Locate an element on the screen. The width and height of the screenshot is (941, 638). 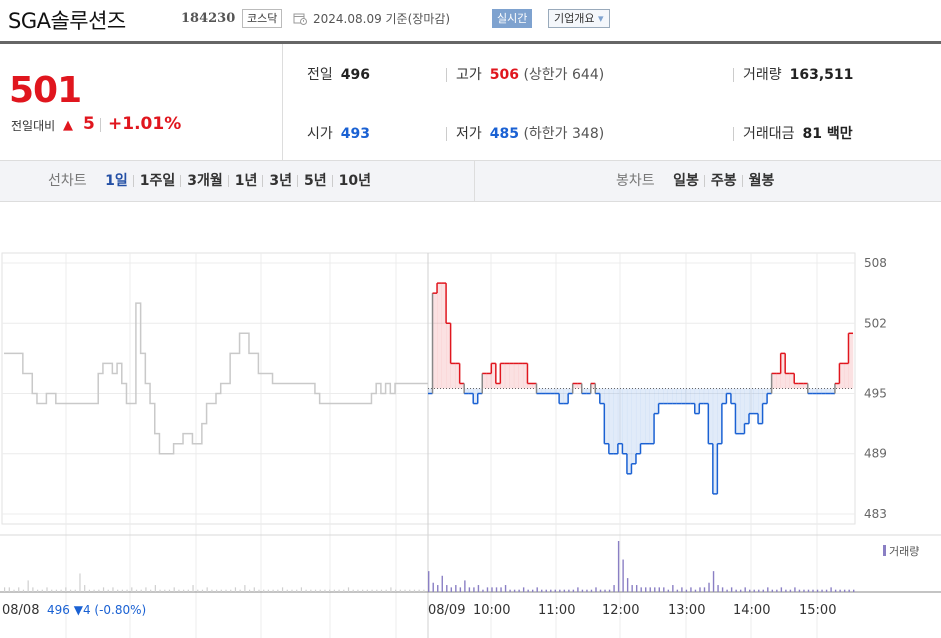
prev-day-summary: 496 ▼4 (-0.80%) is located at coordinates (96, 610).